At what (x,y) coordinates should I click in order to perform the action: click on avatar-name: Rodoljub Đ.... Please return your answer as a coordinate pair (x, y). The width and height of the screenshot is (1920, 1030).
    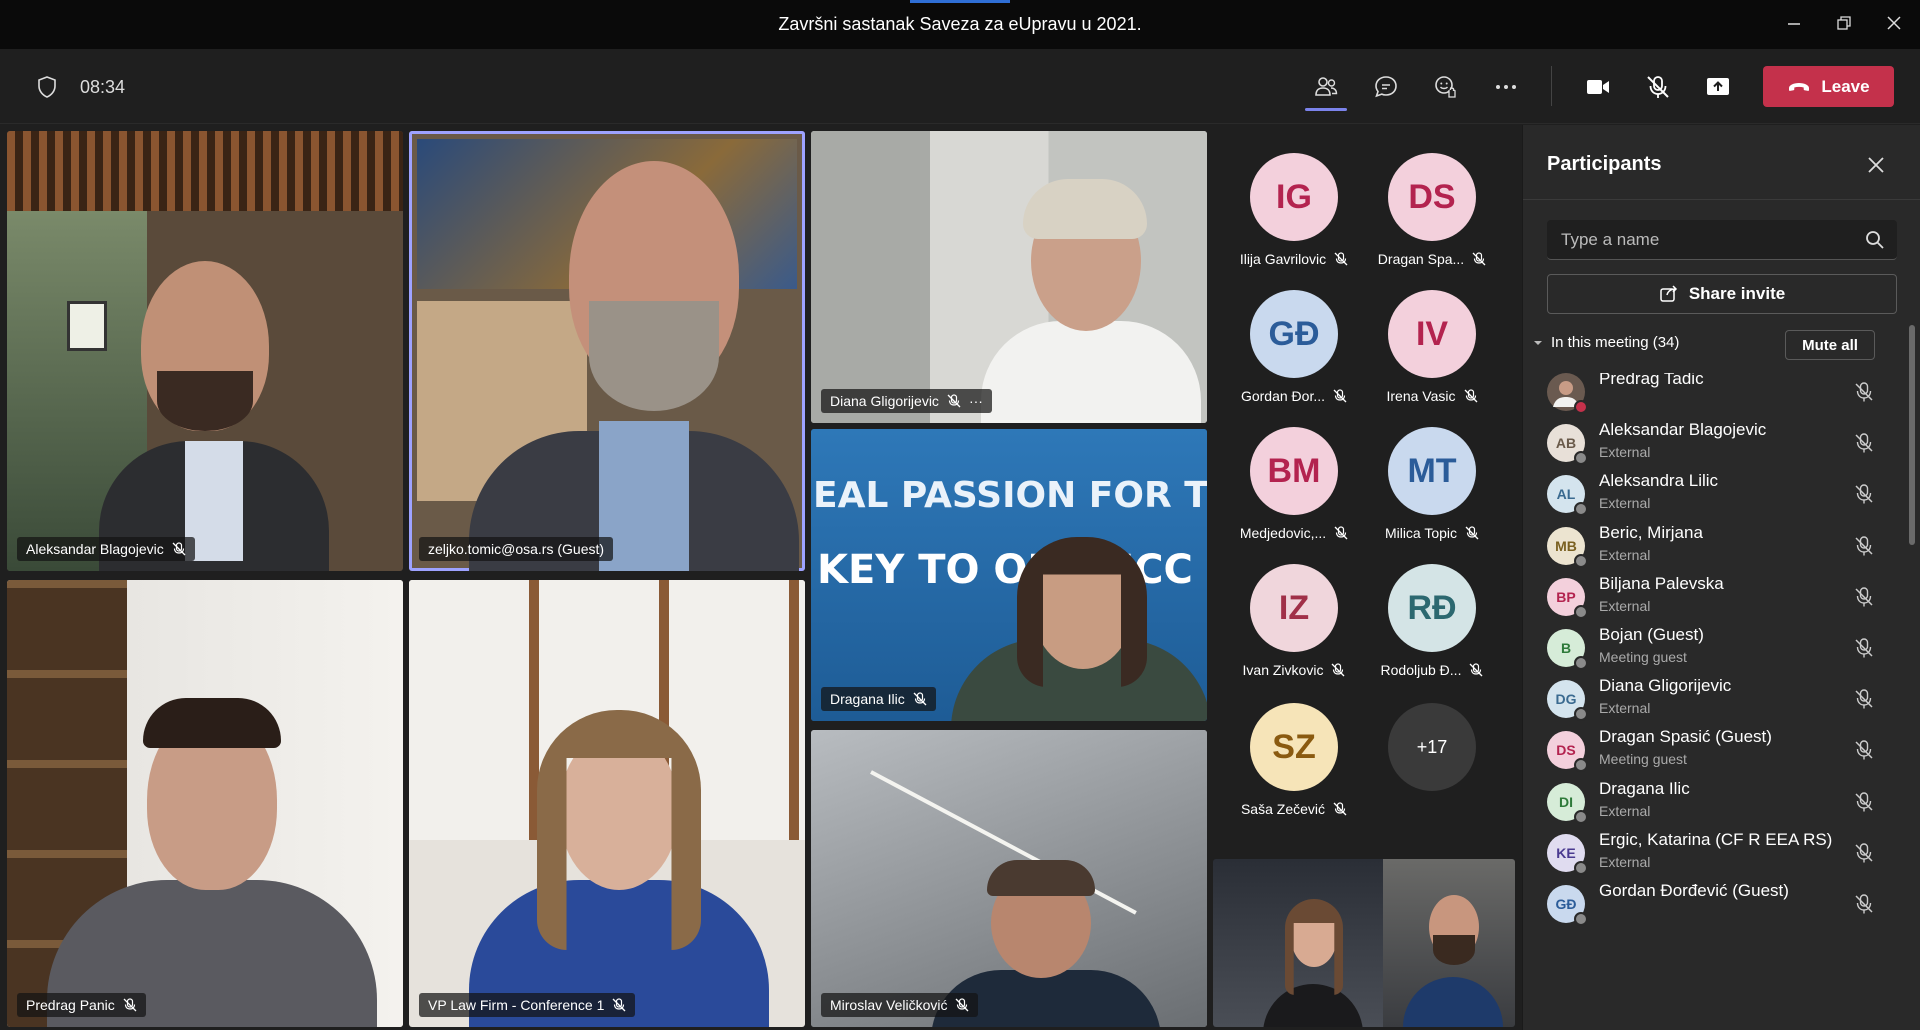
    Looking at the image, I should click on (1421, 670).